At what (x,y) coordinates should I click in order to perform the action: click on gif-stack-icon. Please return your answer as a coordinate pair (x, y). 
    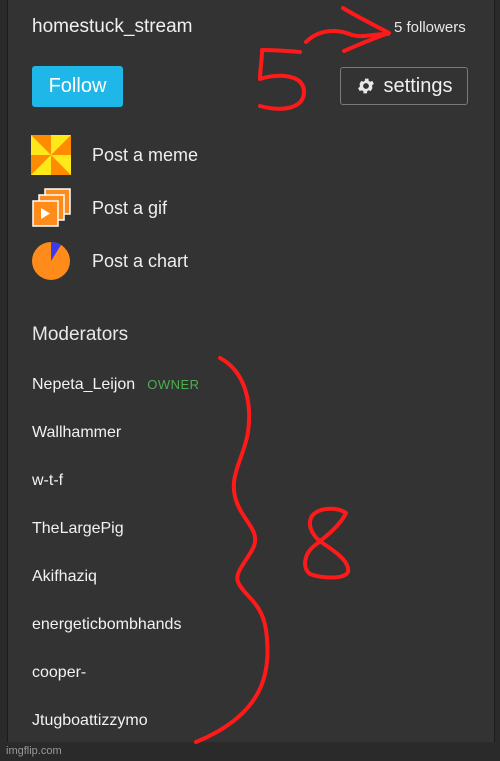
    Looking at the image, I should click on (51, 207).